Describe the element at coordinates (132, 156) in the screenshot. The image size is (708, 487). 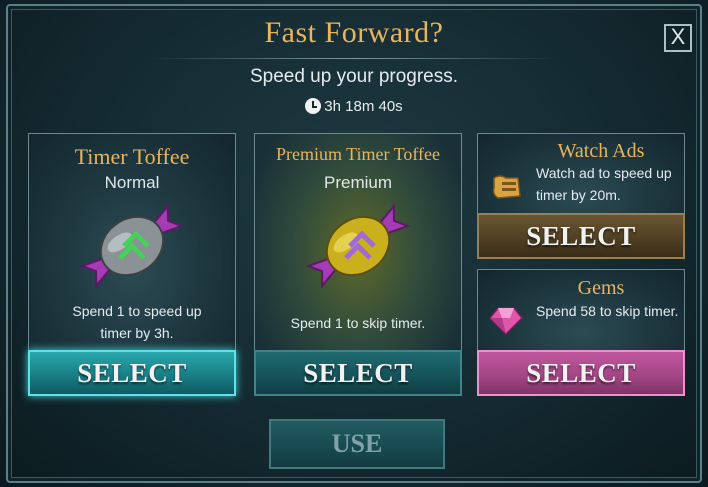
I see `option-title: Timer Toffee` at that location.